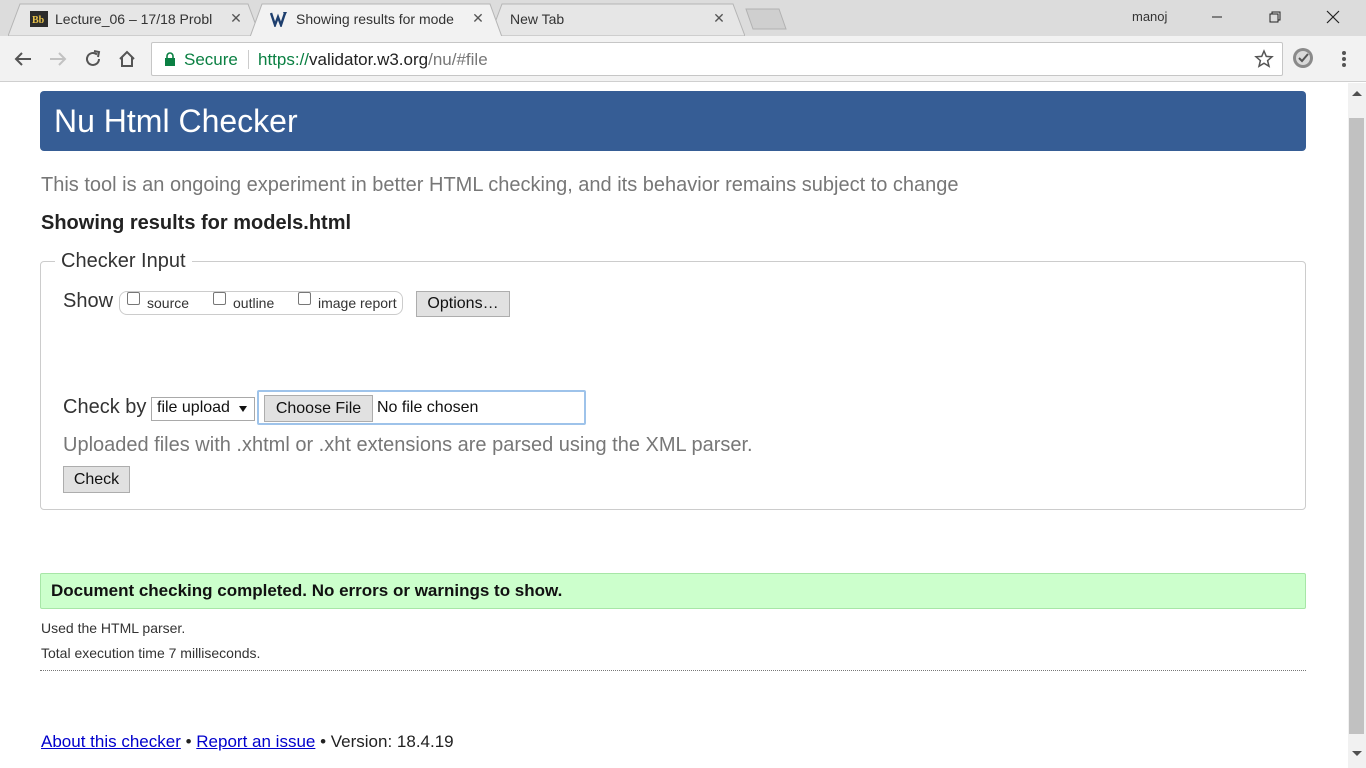  I want to click on check-by-select: file upload, so click(203, 409).